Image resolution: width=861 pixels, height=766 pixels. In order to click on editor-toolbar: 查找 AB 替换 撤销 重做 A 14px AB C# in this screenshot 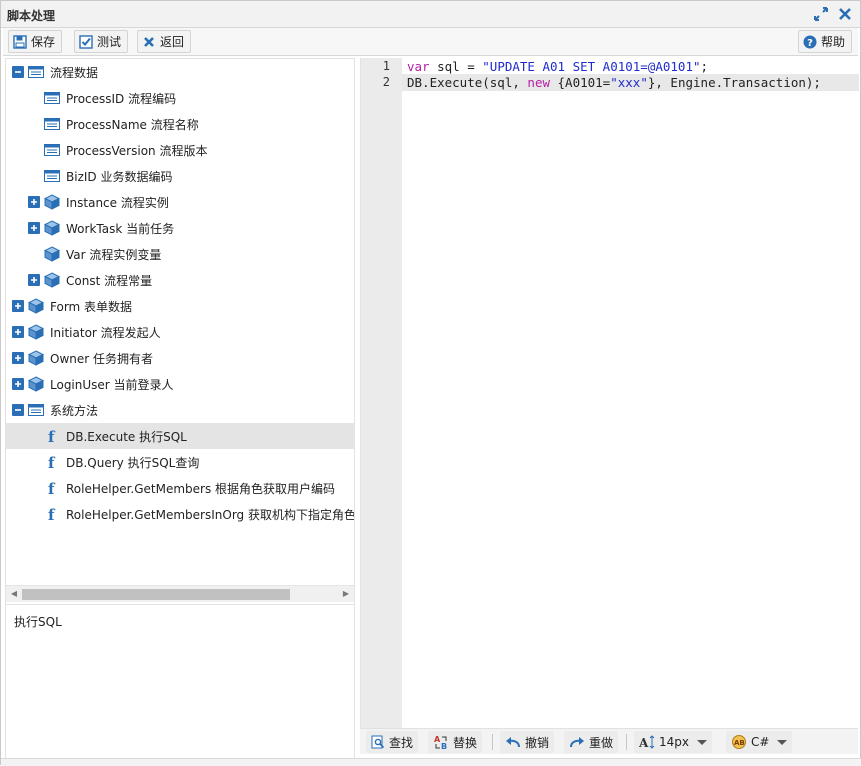, I will do `click(609, 741)`.